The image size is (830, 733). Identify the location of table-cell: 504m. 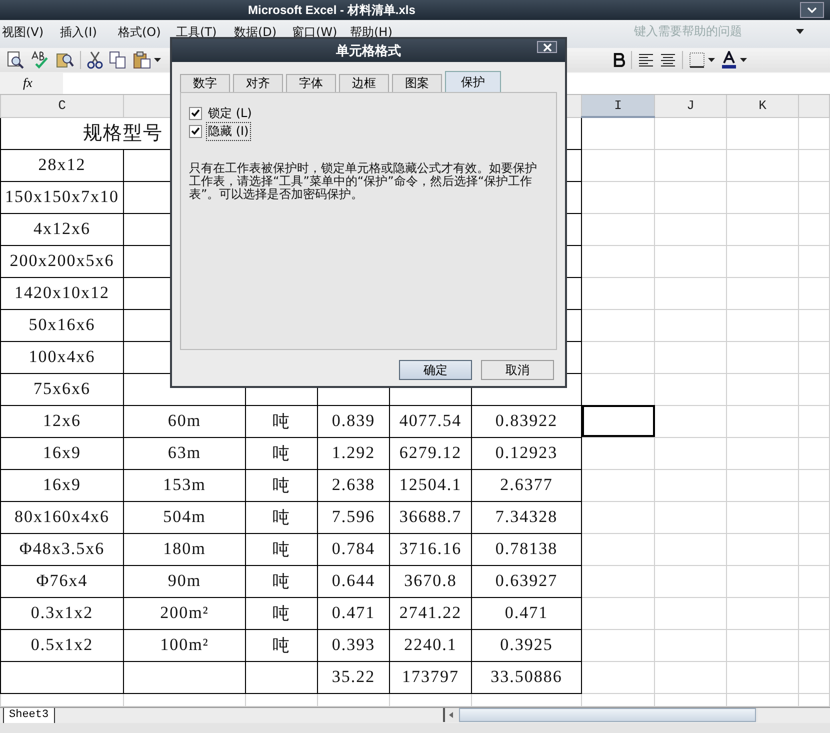
(185, 517).